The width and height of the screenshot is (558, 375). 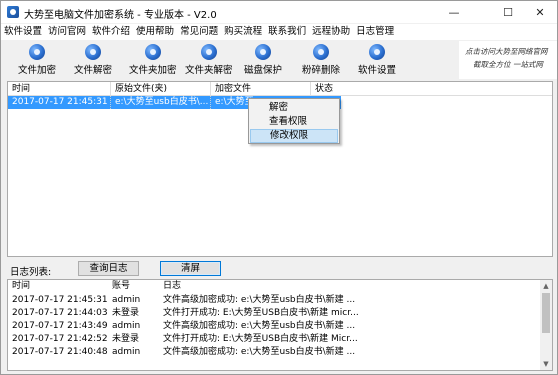 I want to click on lock-icon, so click(x=37, y=52).